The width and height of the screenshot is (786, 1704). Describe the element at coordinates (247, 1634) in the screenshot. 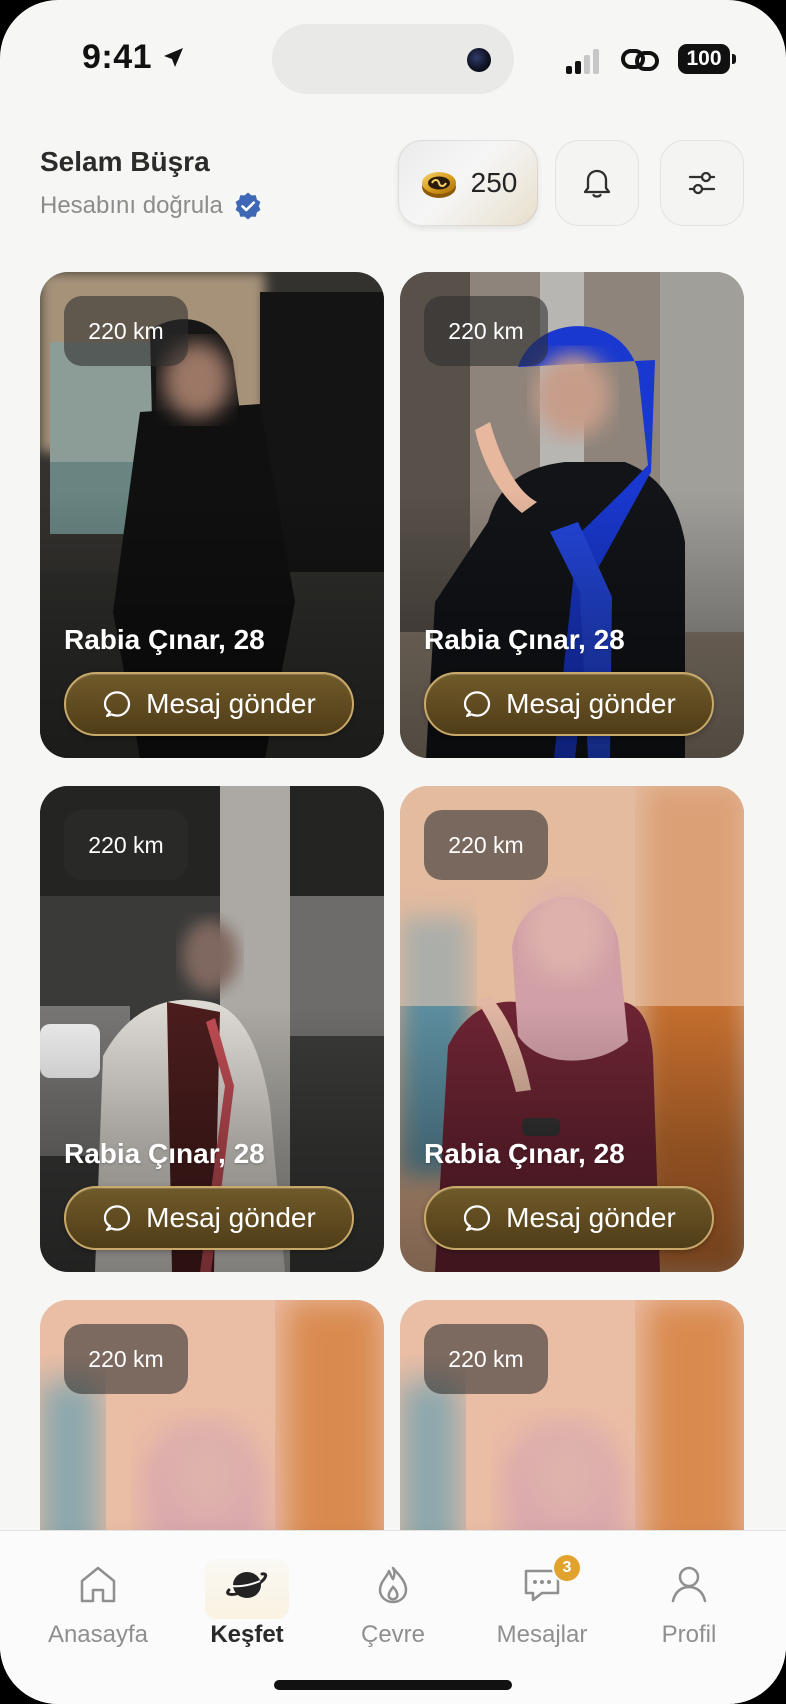

I see `tab-label: Keşfet` at that location.